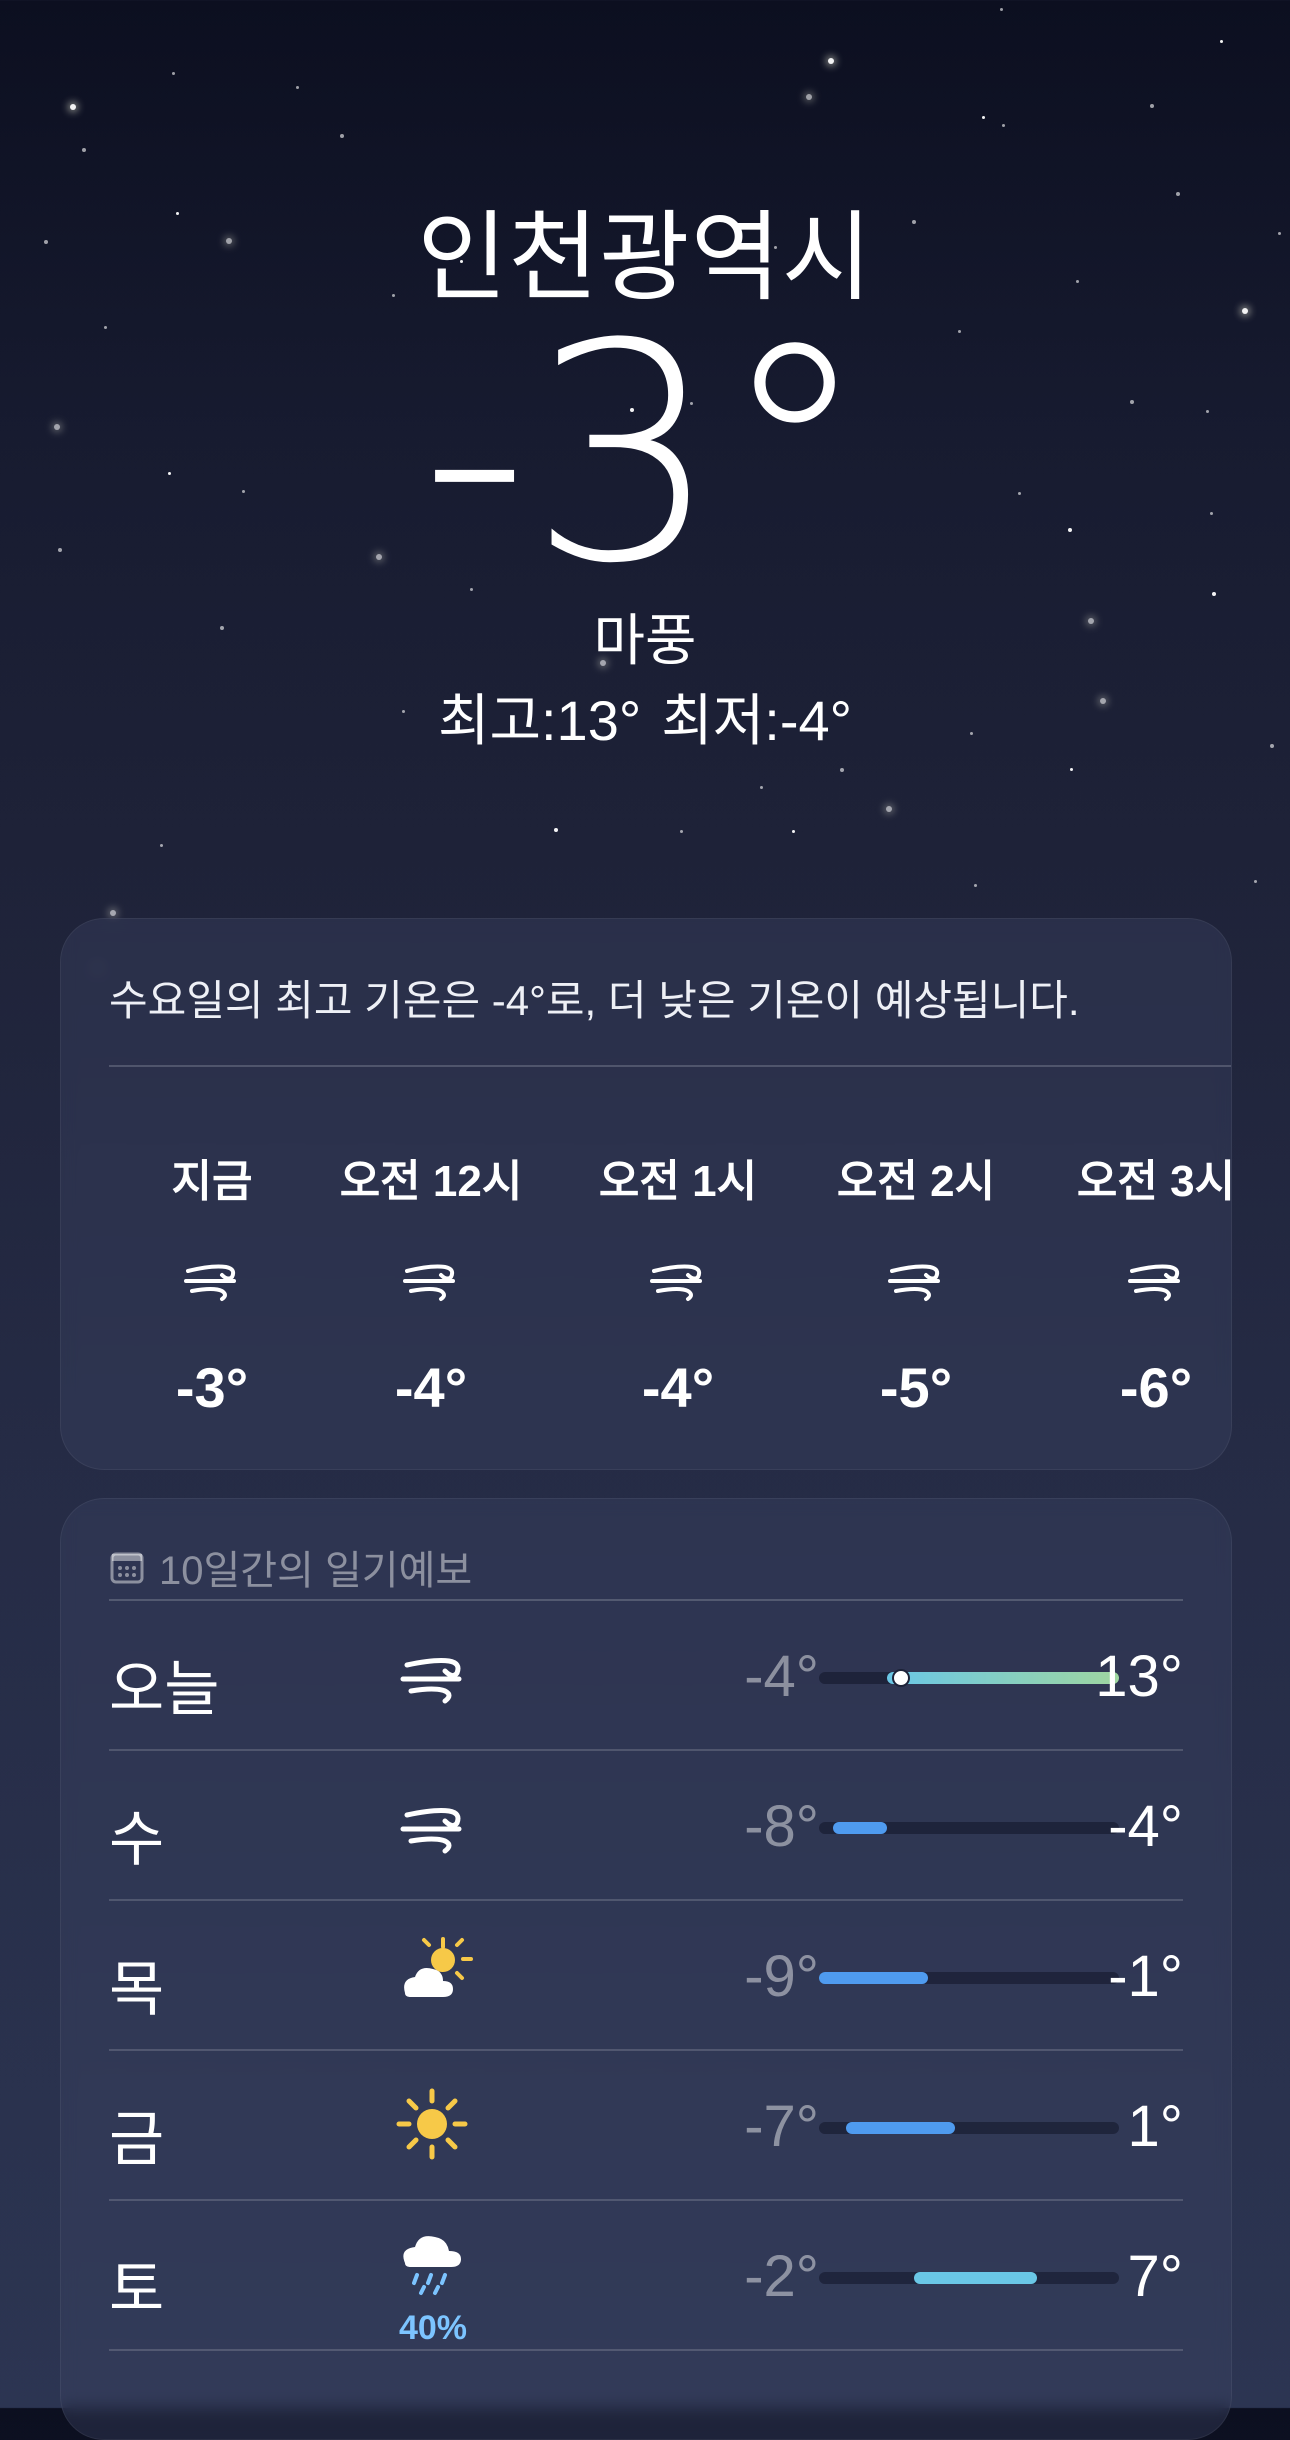 This screenshot has height=2440, width=1290. Describe the element at coordinates (1156, 1387) in the screenshot. I see `hour-temperature: -6°` at that location.